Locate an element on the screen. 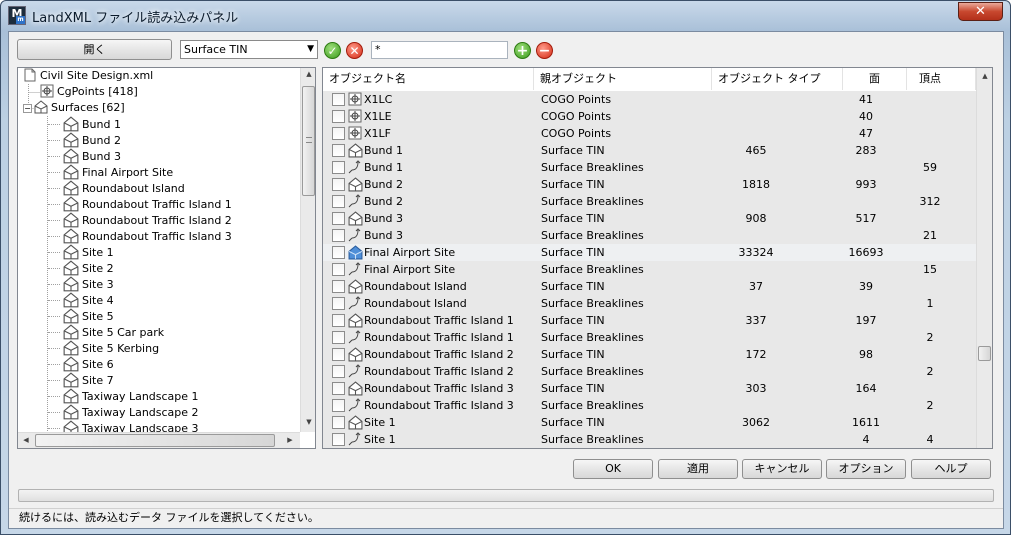  table-row: Bund 3 Surface TIN 908 517 is located at coordinates (649, 218).